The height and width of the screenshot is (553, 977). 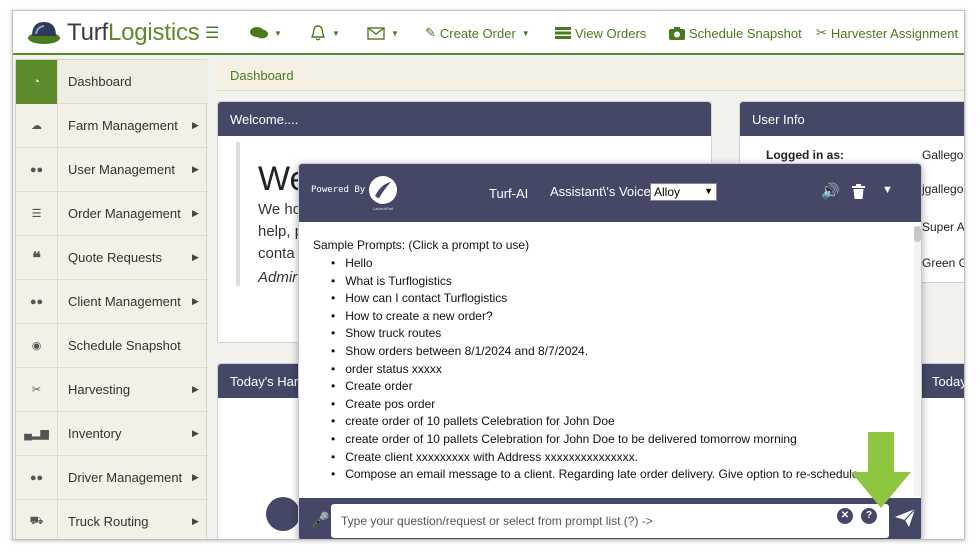 I want to click on collapse-chevron-icon: ▼, so click(x=887, y=190).